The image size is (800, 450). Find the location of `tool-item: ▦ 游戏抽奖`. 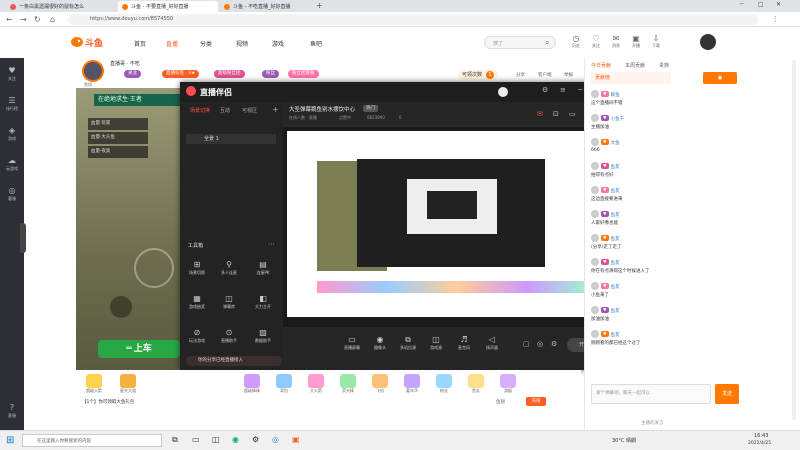

tool-item: ▦ 游戏抽奖 is located at coordinates (197, 302).